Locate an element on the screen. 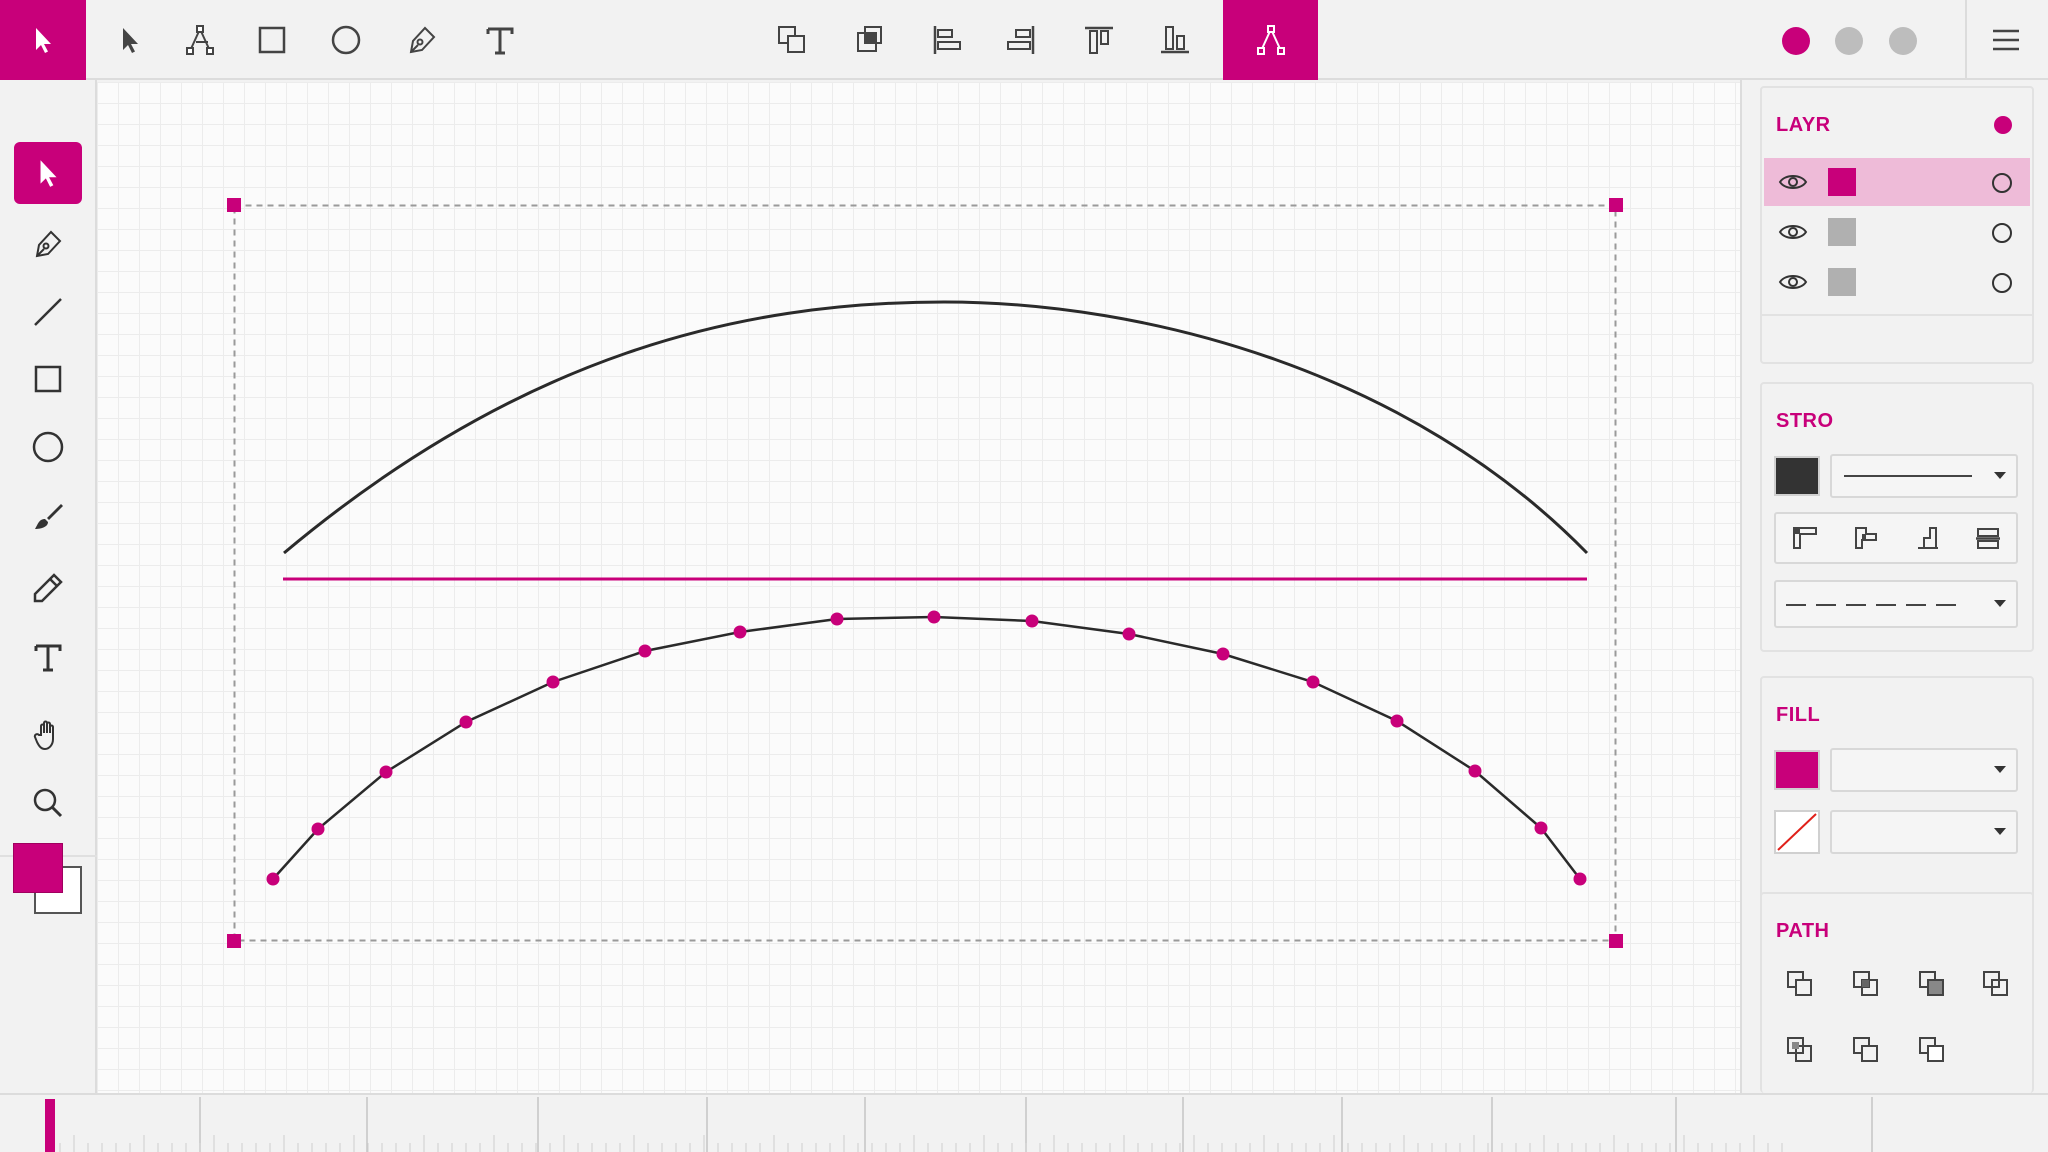 The width and height of the screenshot is (2048, 1152). pencil-tool-button is located at coordinates (48, 588).